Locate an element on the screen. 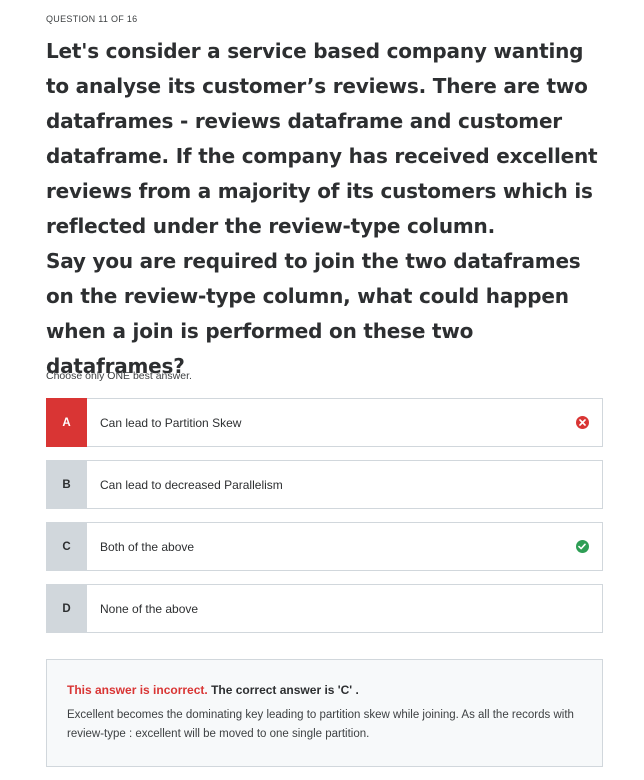 This screenshot has width=644, height=780. option-letter: A is located at coordinates (66, 422).